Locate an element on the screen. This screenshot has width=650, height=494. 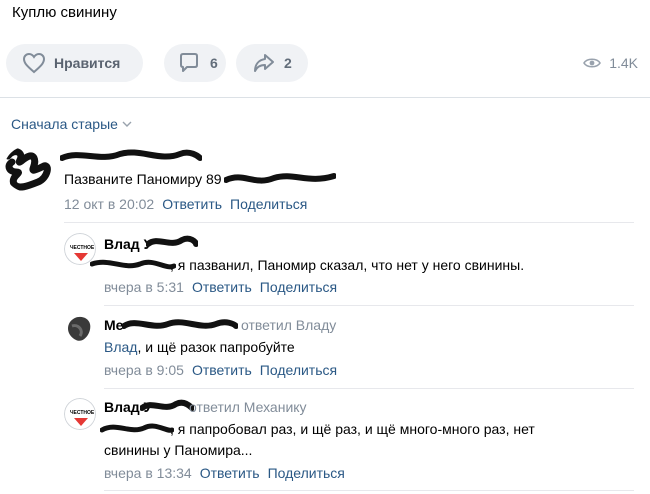
avatar-image is located at coordinates (81, 329).